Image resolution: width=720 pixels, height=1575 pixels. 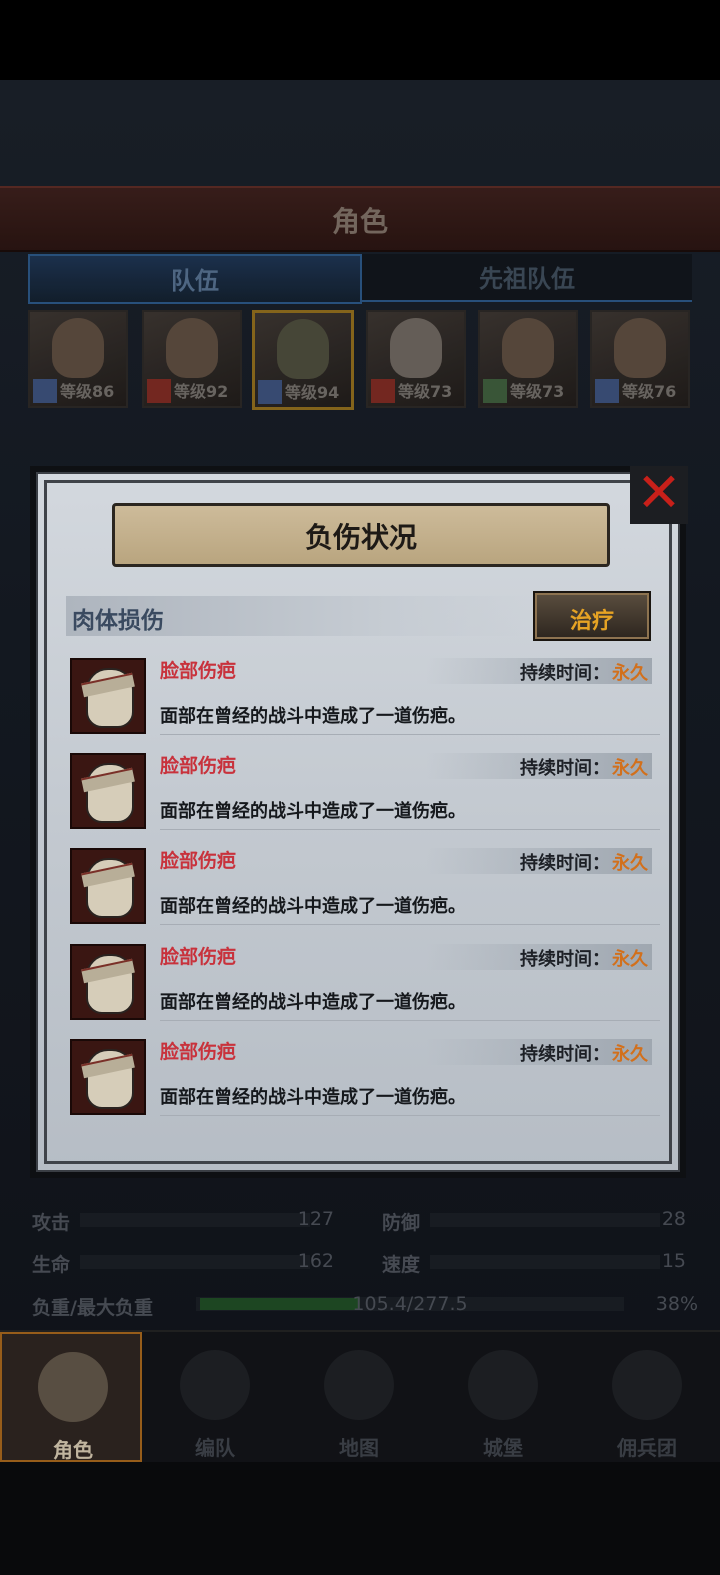 I want to click on dialog-title-banner: 负伤状况, so click(x=361, y=535).